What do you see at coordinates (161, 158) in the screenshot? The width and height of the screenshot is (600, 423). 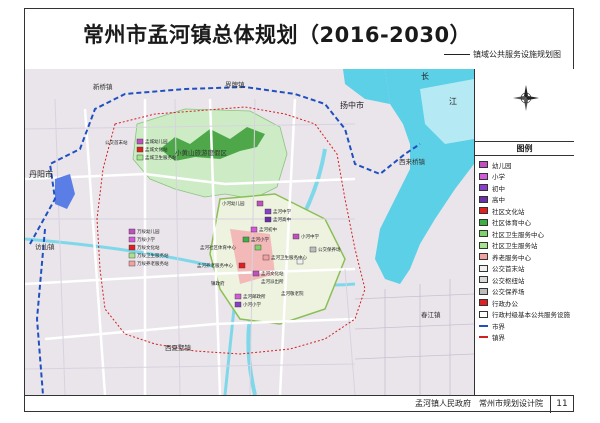 I see `facility-label-3: 孟城卫生服务站` at bounding box center [161, 158].